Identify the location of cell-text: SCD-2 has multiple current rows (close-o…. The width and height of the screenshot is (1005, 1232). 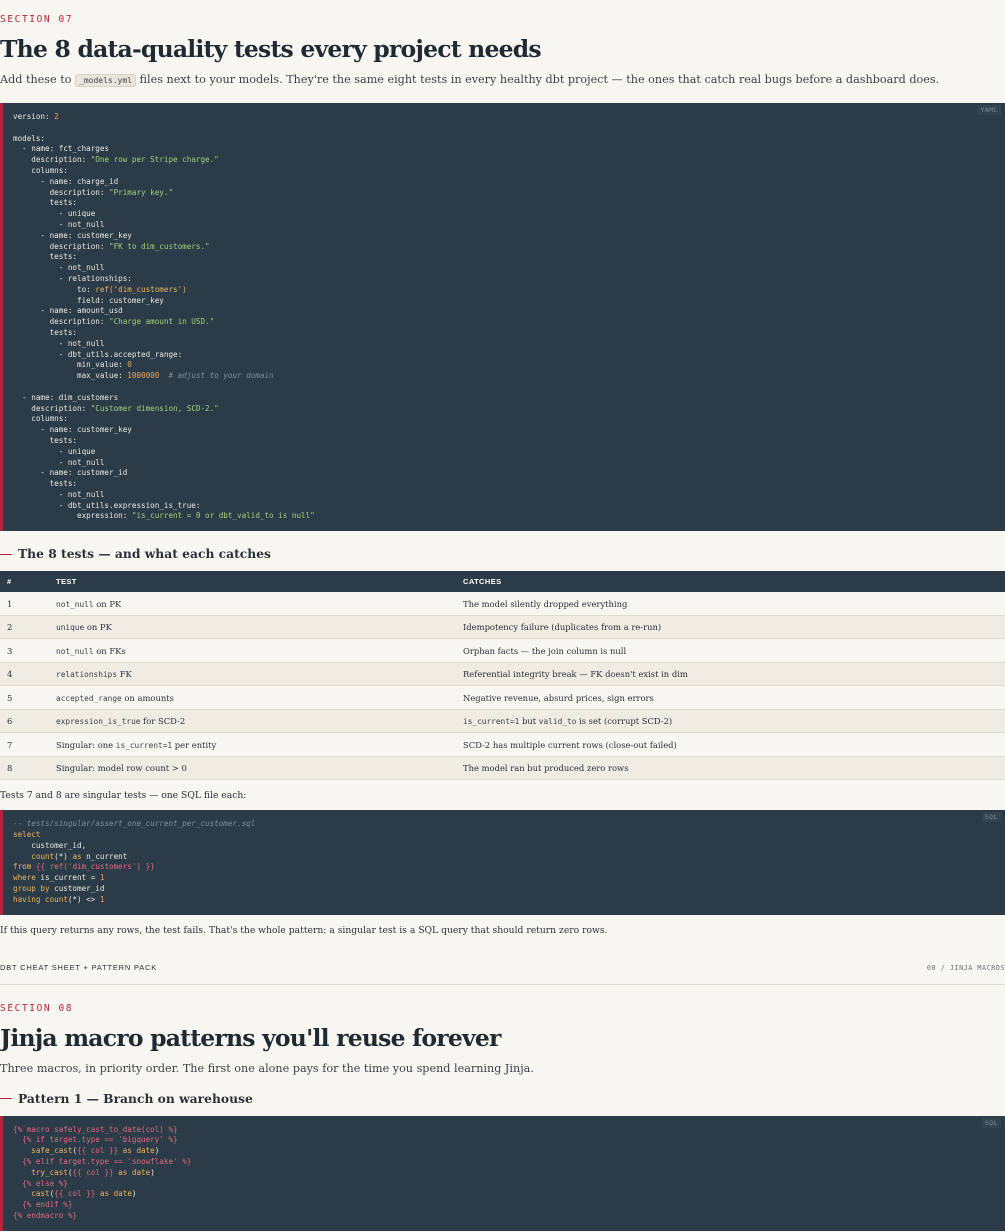
(570, 744).